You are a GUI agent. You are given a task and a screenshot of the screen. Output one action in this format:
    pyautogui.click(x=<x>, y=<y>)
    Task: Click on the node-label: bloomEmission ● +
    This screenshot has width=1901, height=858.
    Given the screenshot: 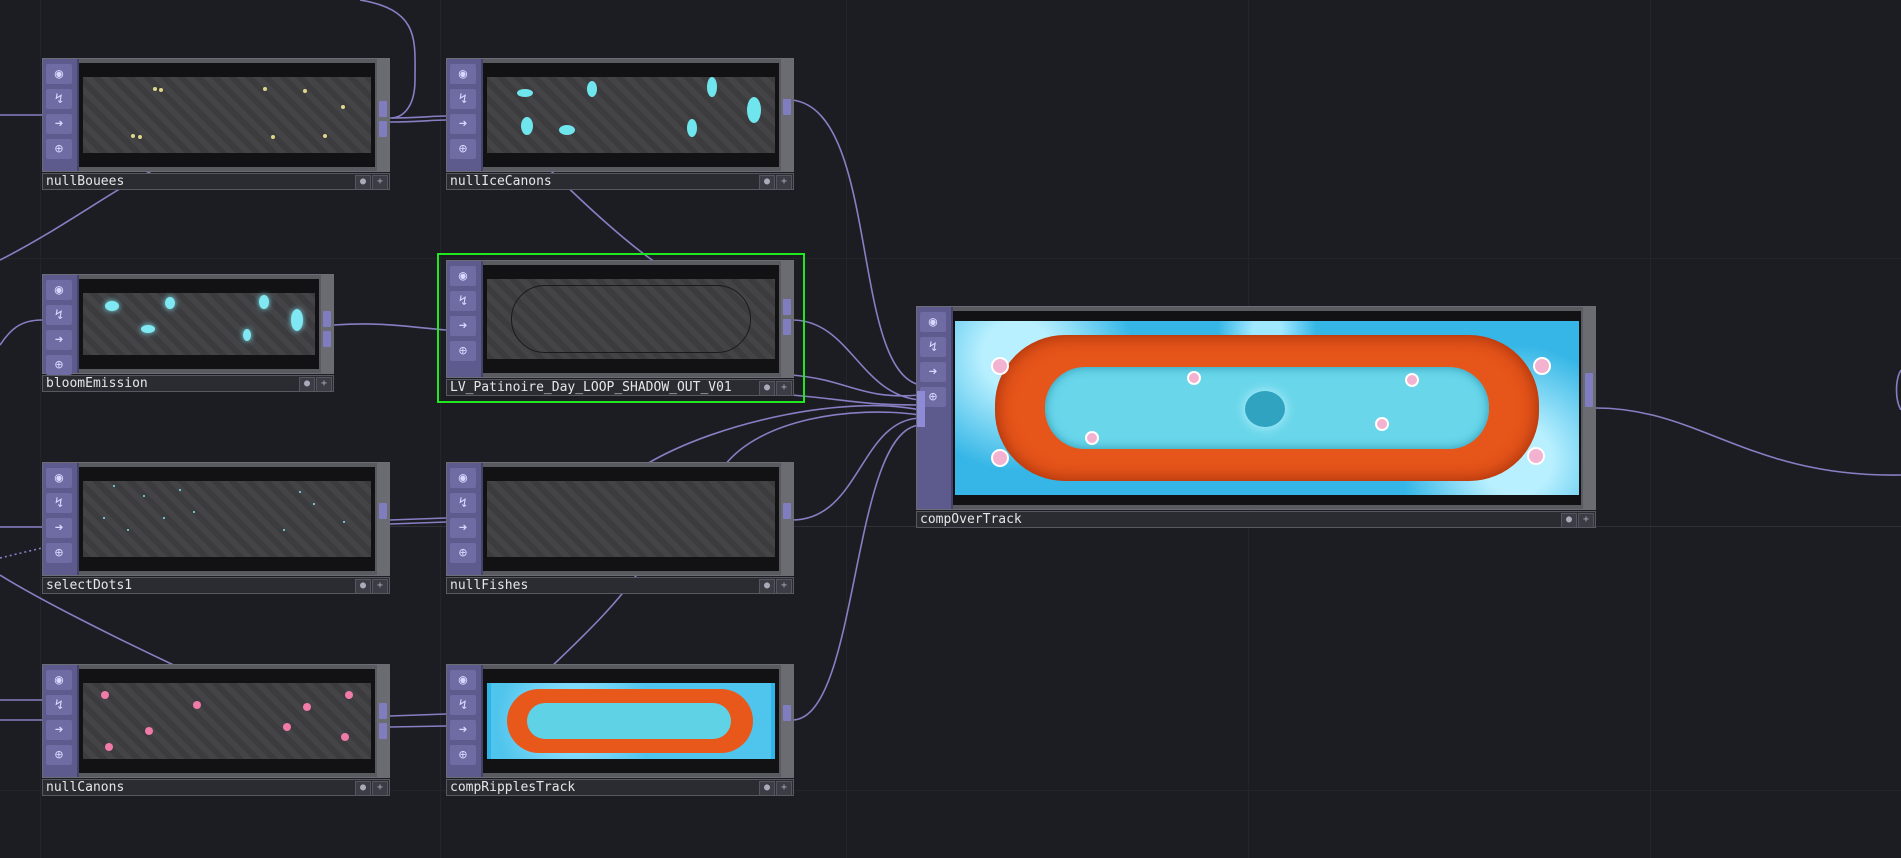 What is the action you would take?
    pyautogui.click(x=188, y=383)
    